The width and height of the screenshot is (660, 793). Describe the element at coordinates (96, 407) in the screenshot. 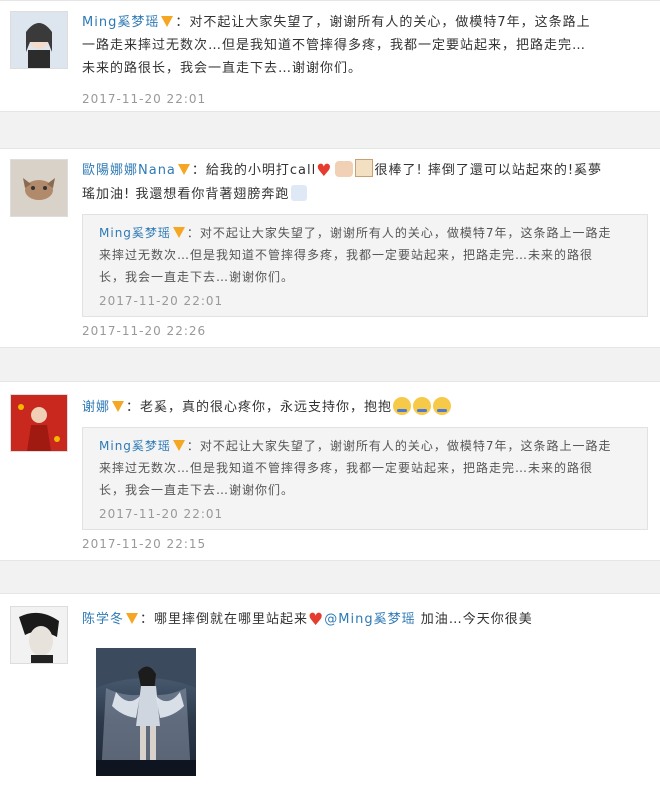

I see `username-link: 谢娜` at that location.